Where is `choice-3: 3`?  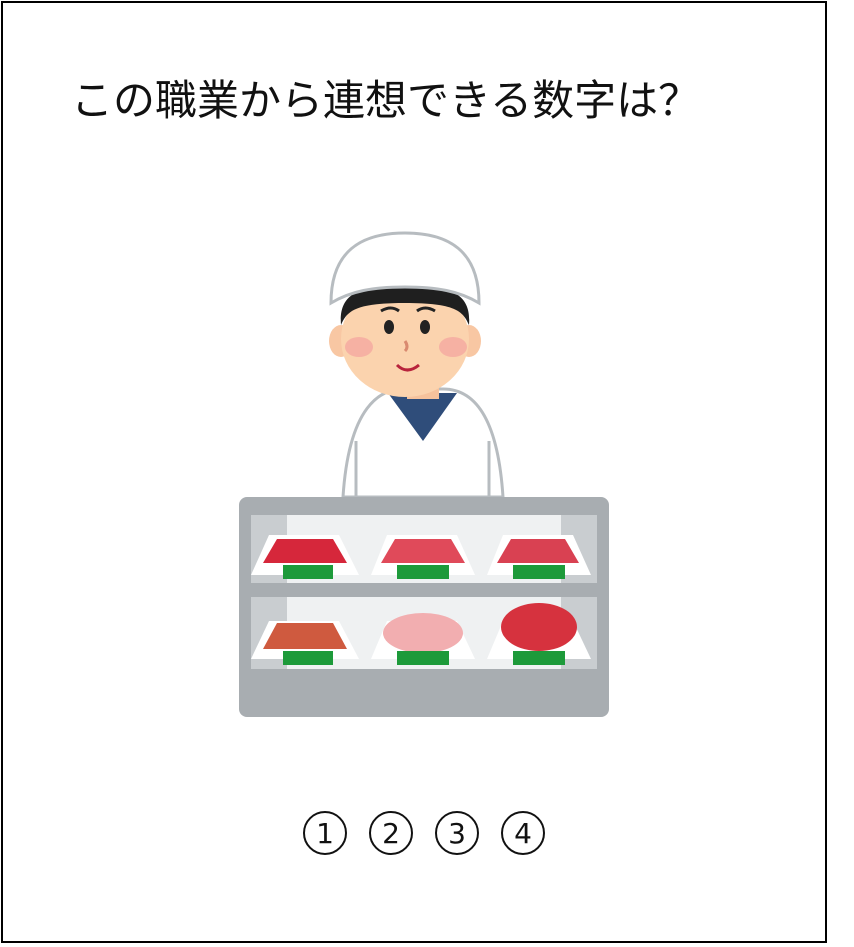
choice-3: 3 is located at coordinates (457, 833).